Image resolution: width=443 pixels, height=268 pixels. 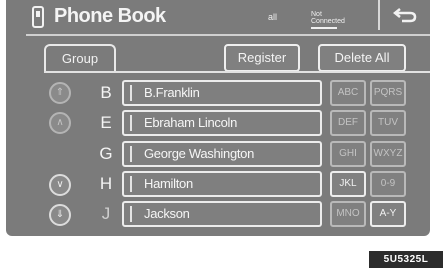 I want to click on connection-status-bottom: Connected, so click(x=328, y=21).